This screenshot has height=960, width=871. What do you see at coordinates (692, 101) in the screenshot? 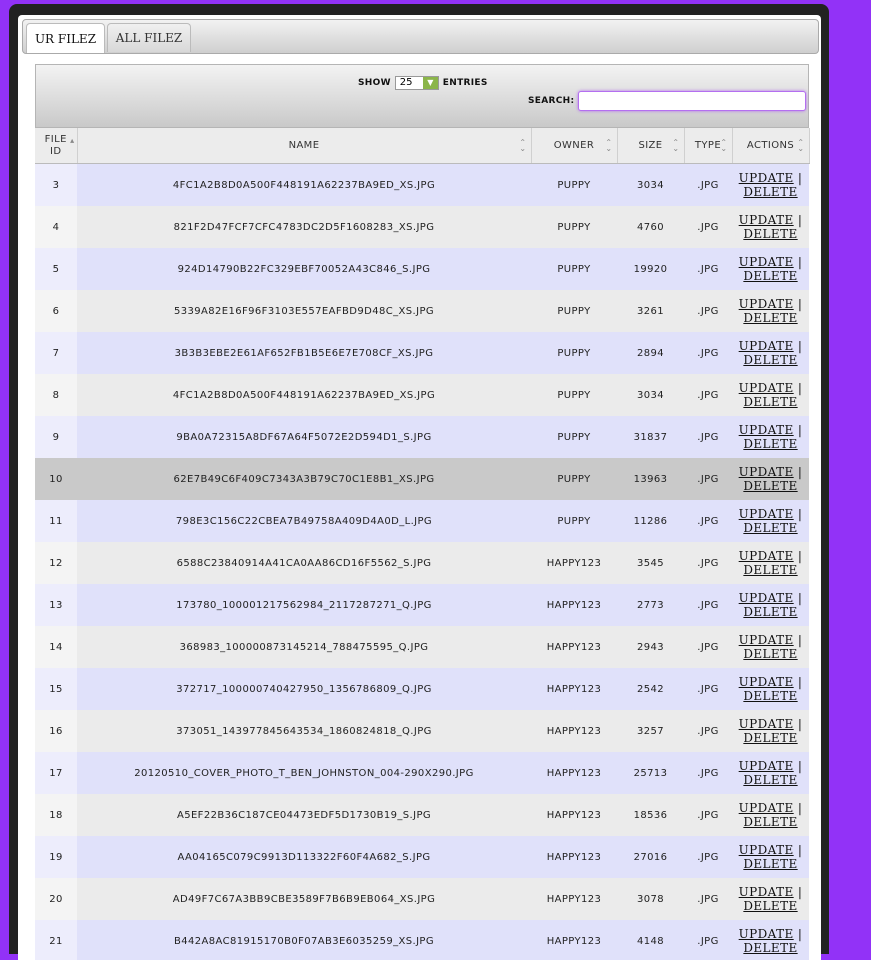
I see `search-input` at bounding box center [692, 101].